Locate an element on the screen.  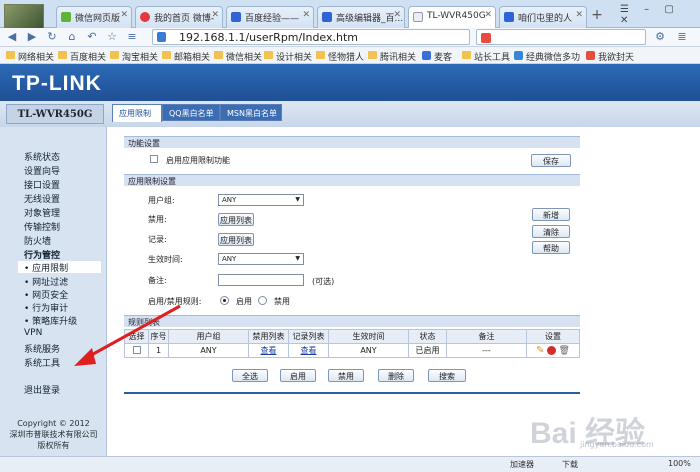
site-icon is located at coordinates (161, 37).